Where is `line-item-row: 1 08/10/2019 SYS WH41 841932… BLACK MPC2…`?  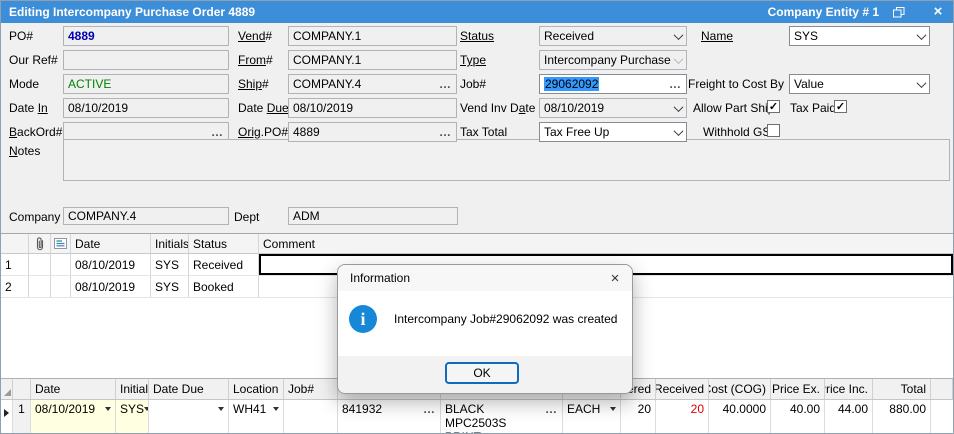
line-item-row: 1 08/10/2019 SYS WH41 841932… BLACK MPC2… is located at coordinates (477, 416).